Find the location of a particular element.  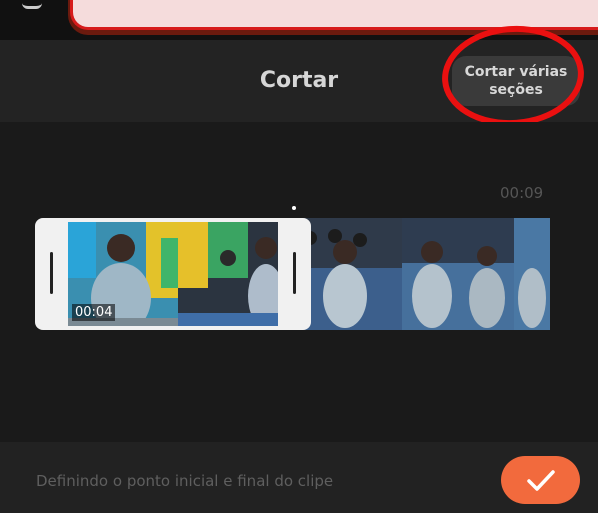

end-time: 00:09 is located at coordinates (522, 193).